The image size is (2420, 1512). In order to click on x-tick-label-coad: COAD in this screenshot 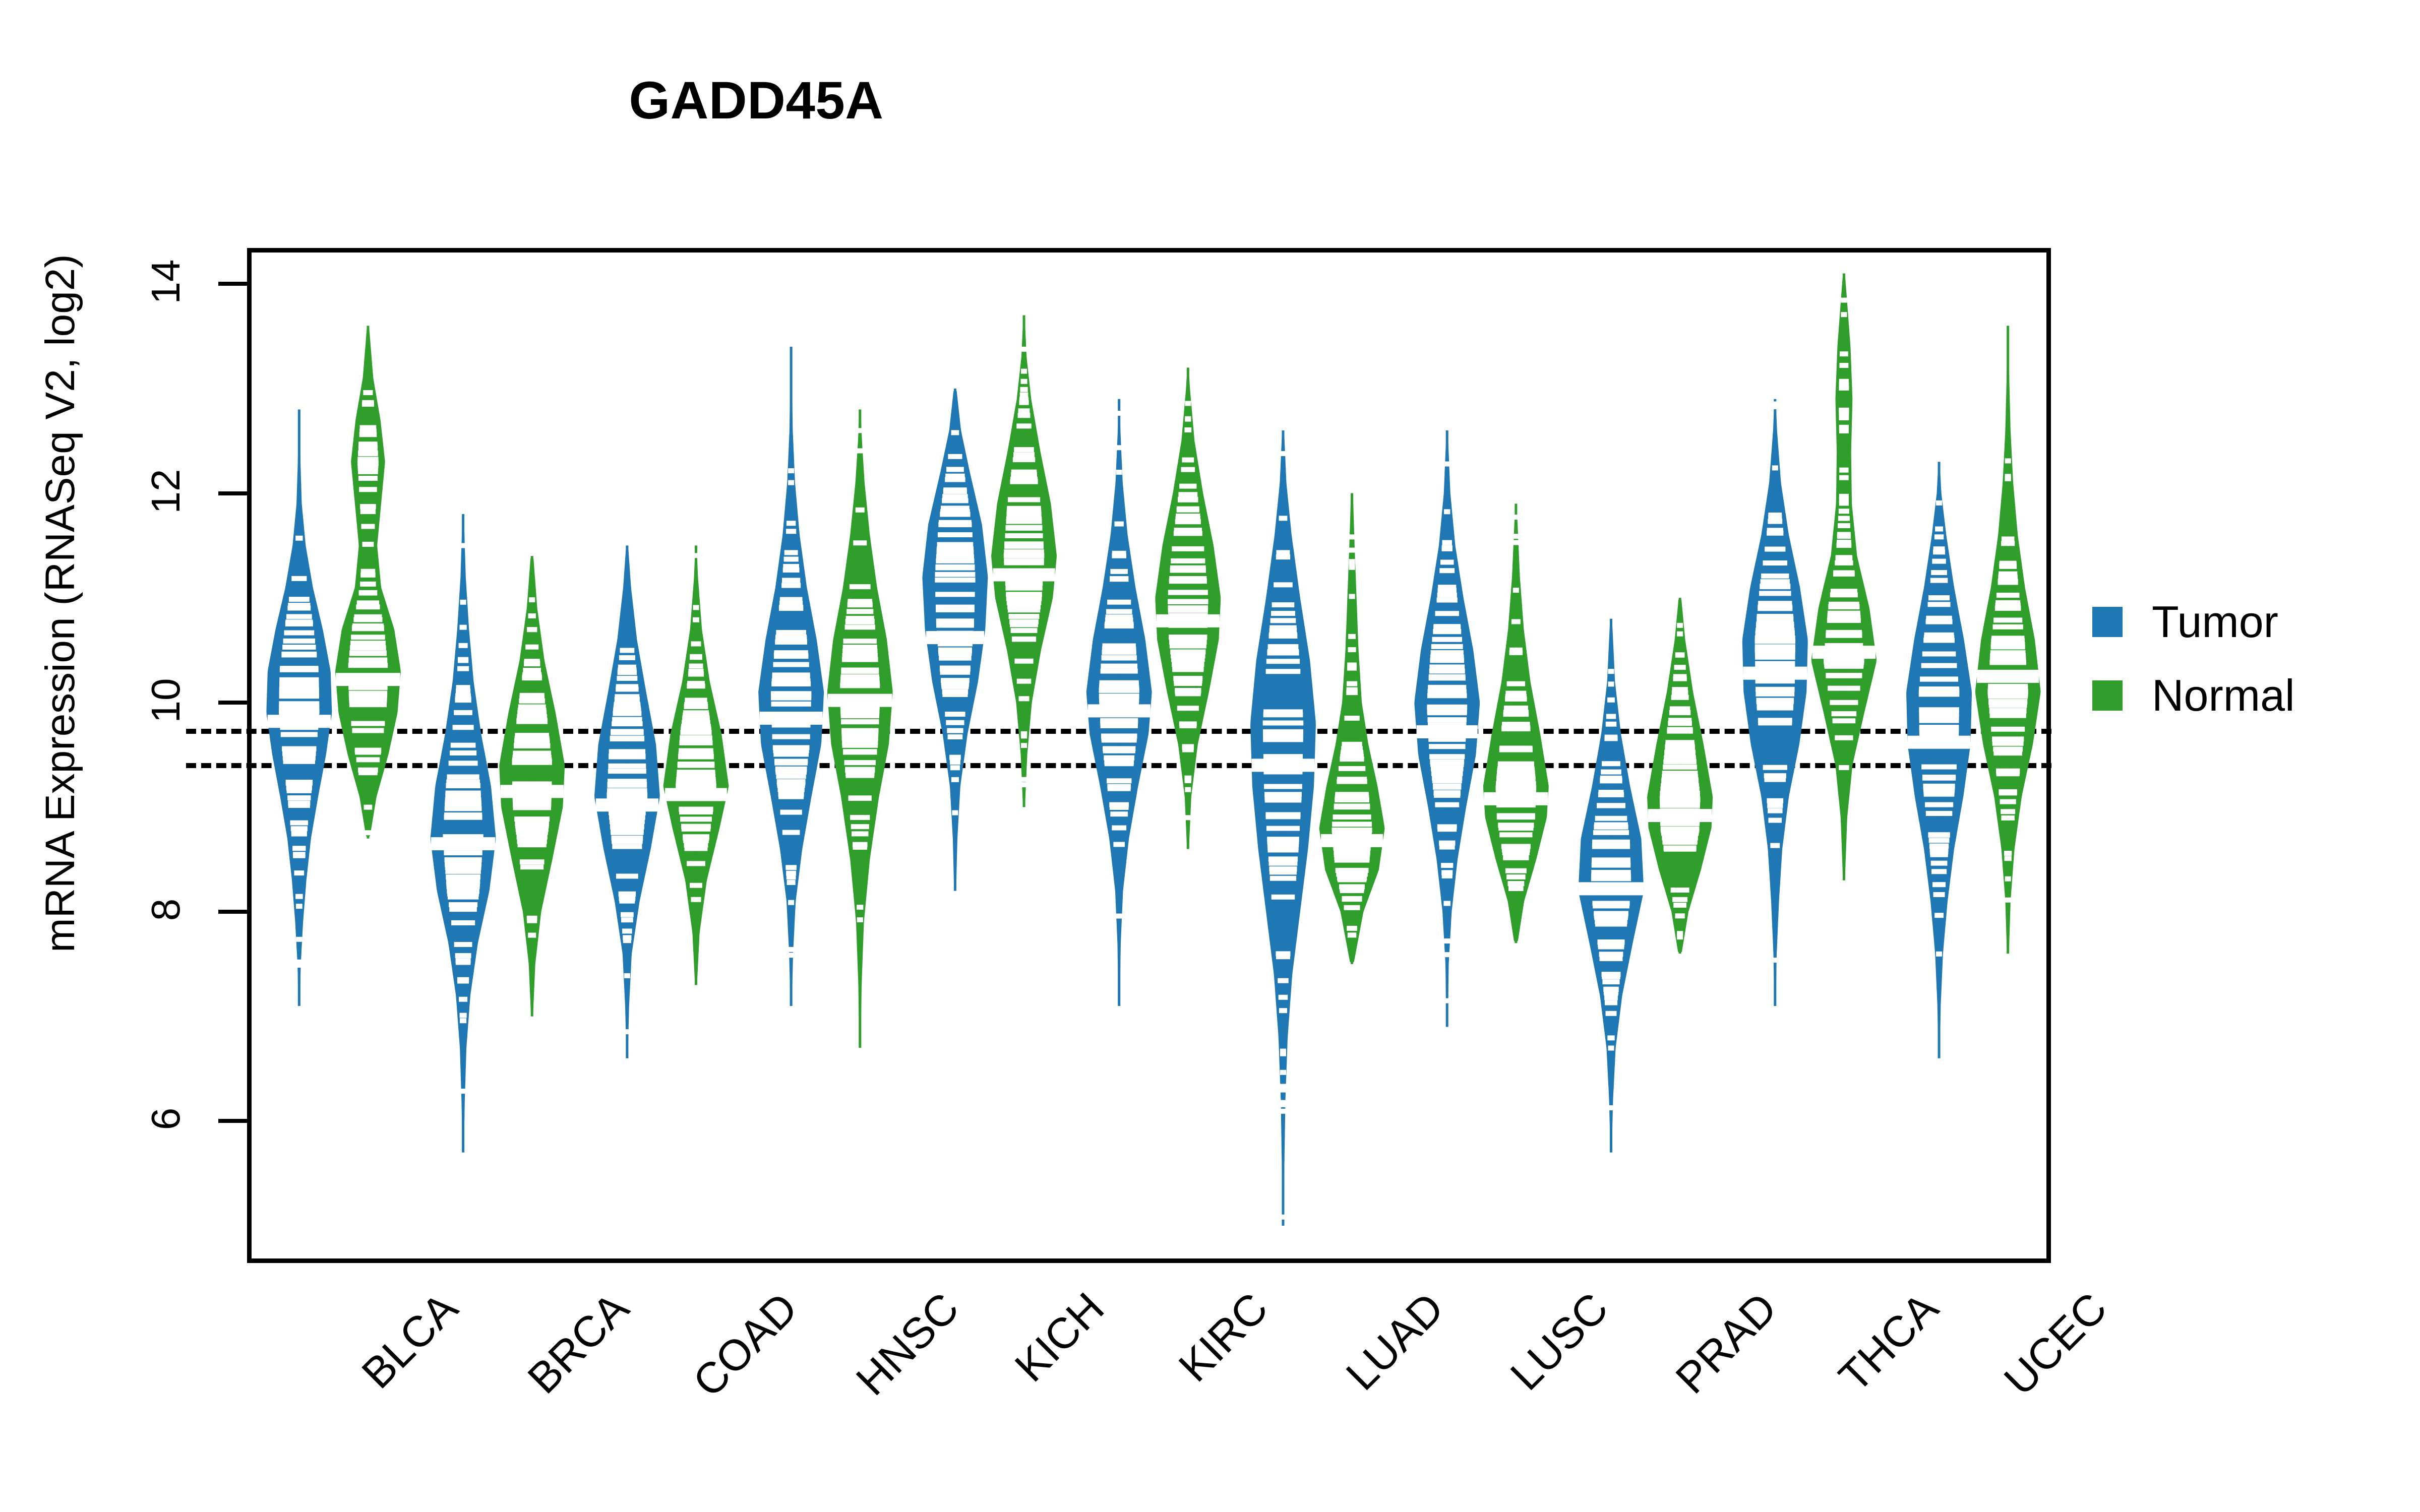, I will do `click(745, 1345)`.